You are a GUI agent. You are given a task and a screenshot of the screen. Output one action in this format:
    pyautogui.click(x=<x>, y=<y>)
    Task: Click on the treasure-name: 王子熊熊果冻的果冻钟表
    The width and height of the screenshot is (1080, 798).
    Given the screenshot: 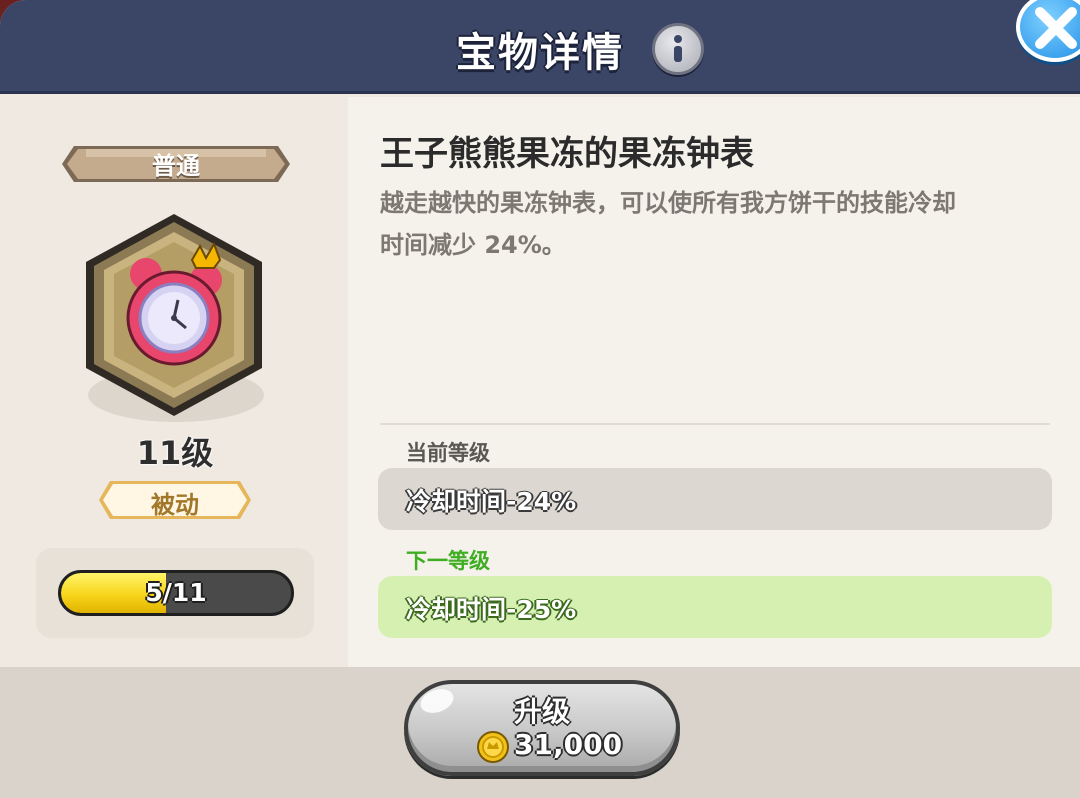 What is the action you would take?
    pyautogui.click(x=567, y=154)
    